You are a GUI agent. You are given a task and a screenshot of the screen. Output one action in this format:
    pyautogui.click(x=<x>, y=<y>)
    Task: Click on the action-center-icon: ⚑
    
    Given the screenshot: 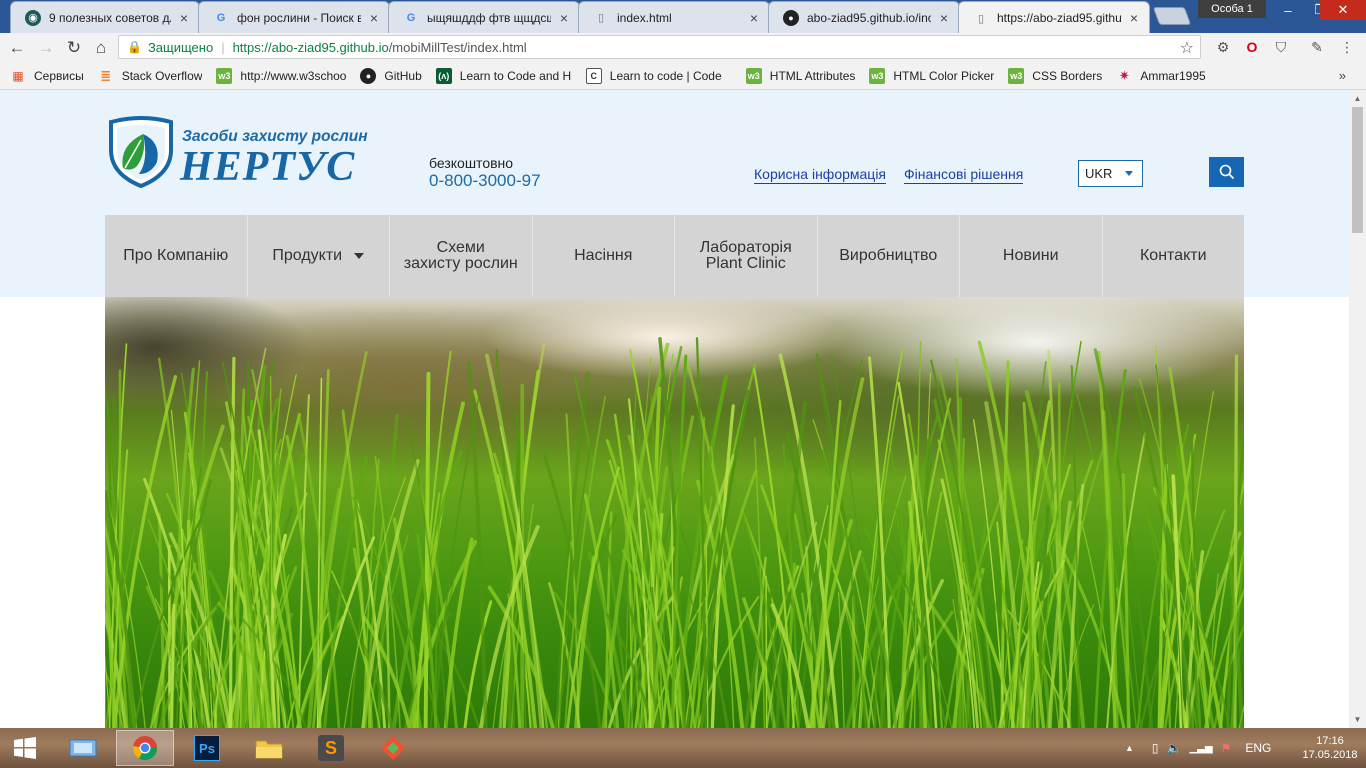 What is the action you would take?
    pyautogui.click(x=1226, y=748)
    